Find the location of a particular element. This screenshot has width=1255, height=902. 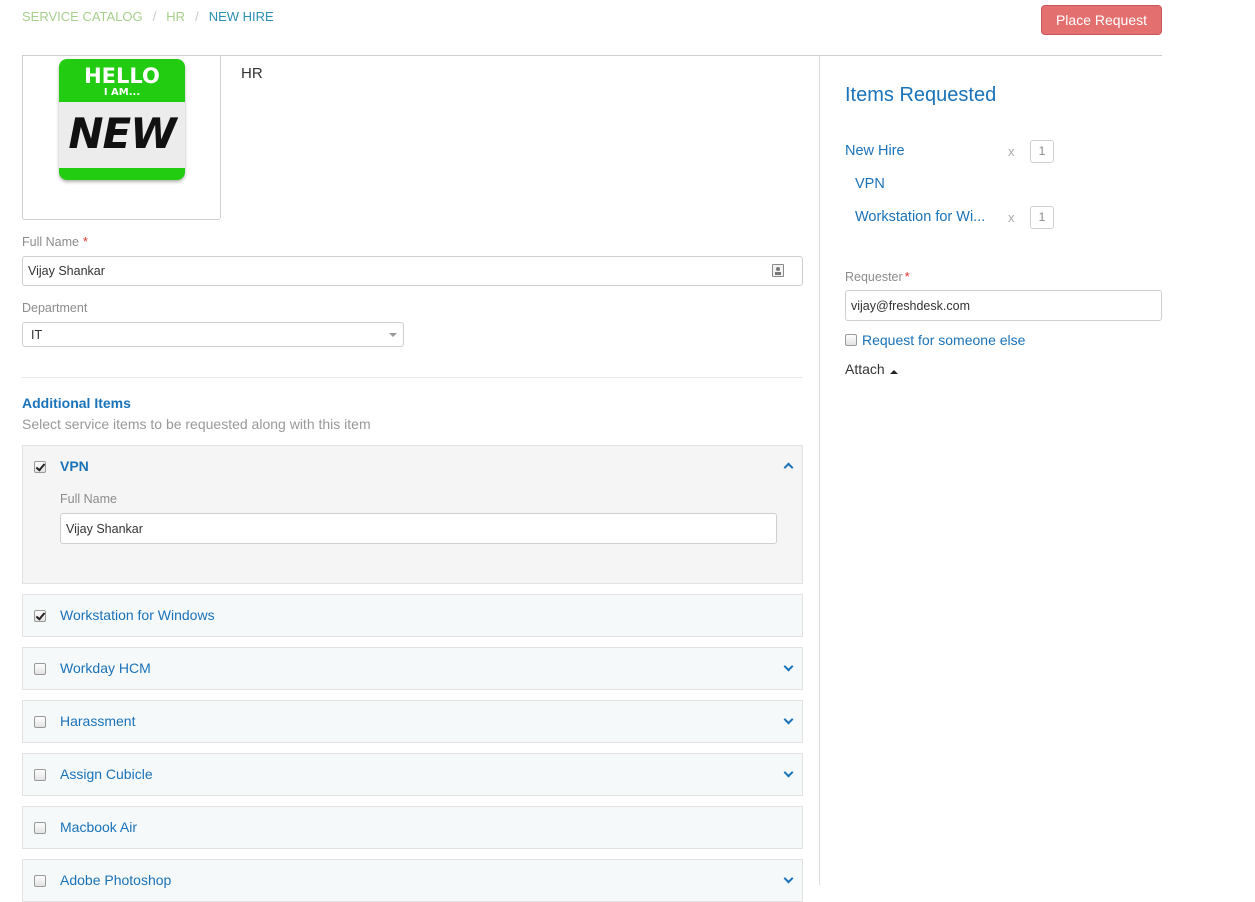

badge-new-text: NEW is located at coordinates (122, 133).